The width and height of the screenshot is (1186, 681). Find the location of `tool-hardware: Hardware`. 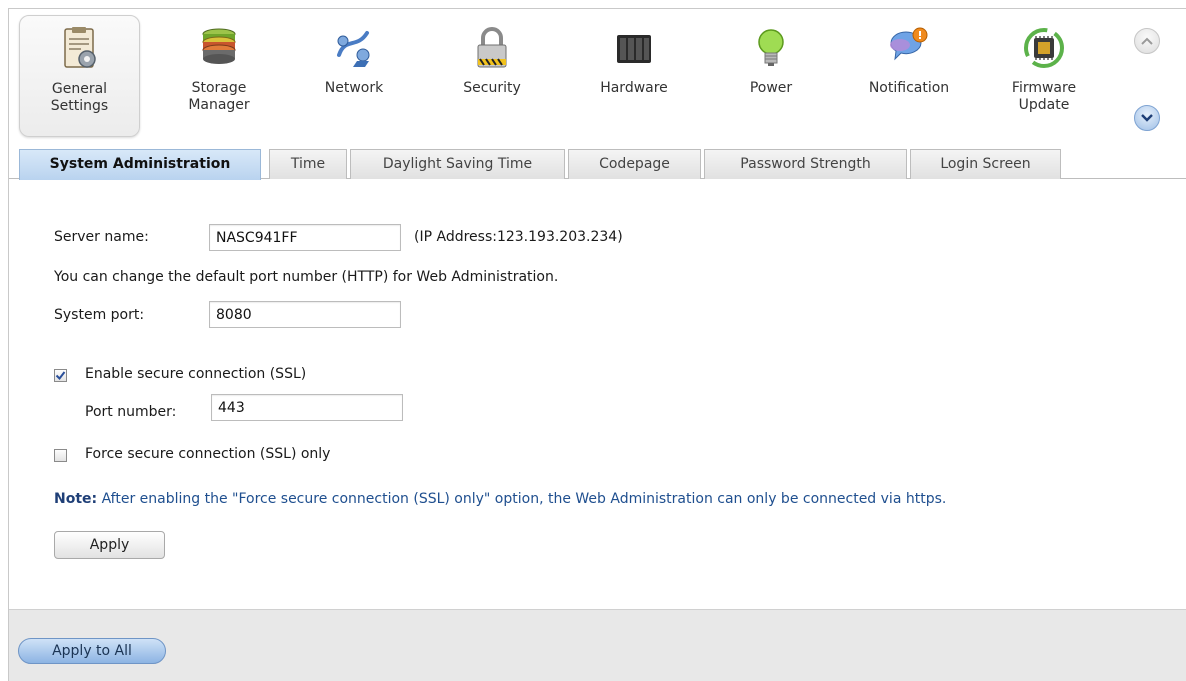

tool-hardware: Hardware is located at coordinates (634, 76).